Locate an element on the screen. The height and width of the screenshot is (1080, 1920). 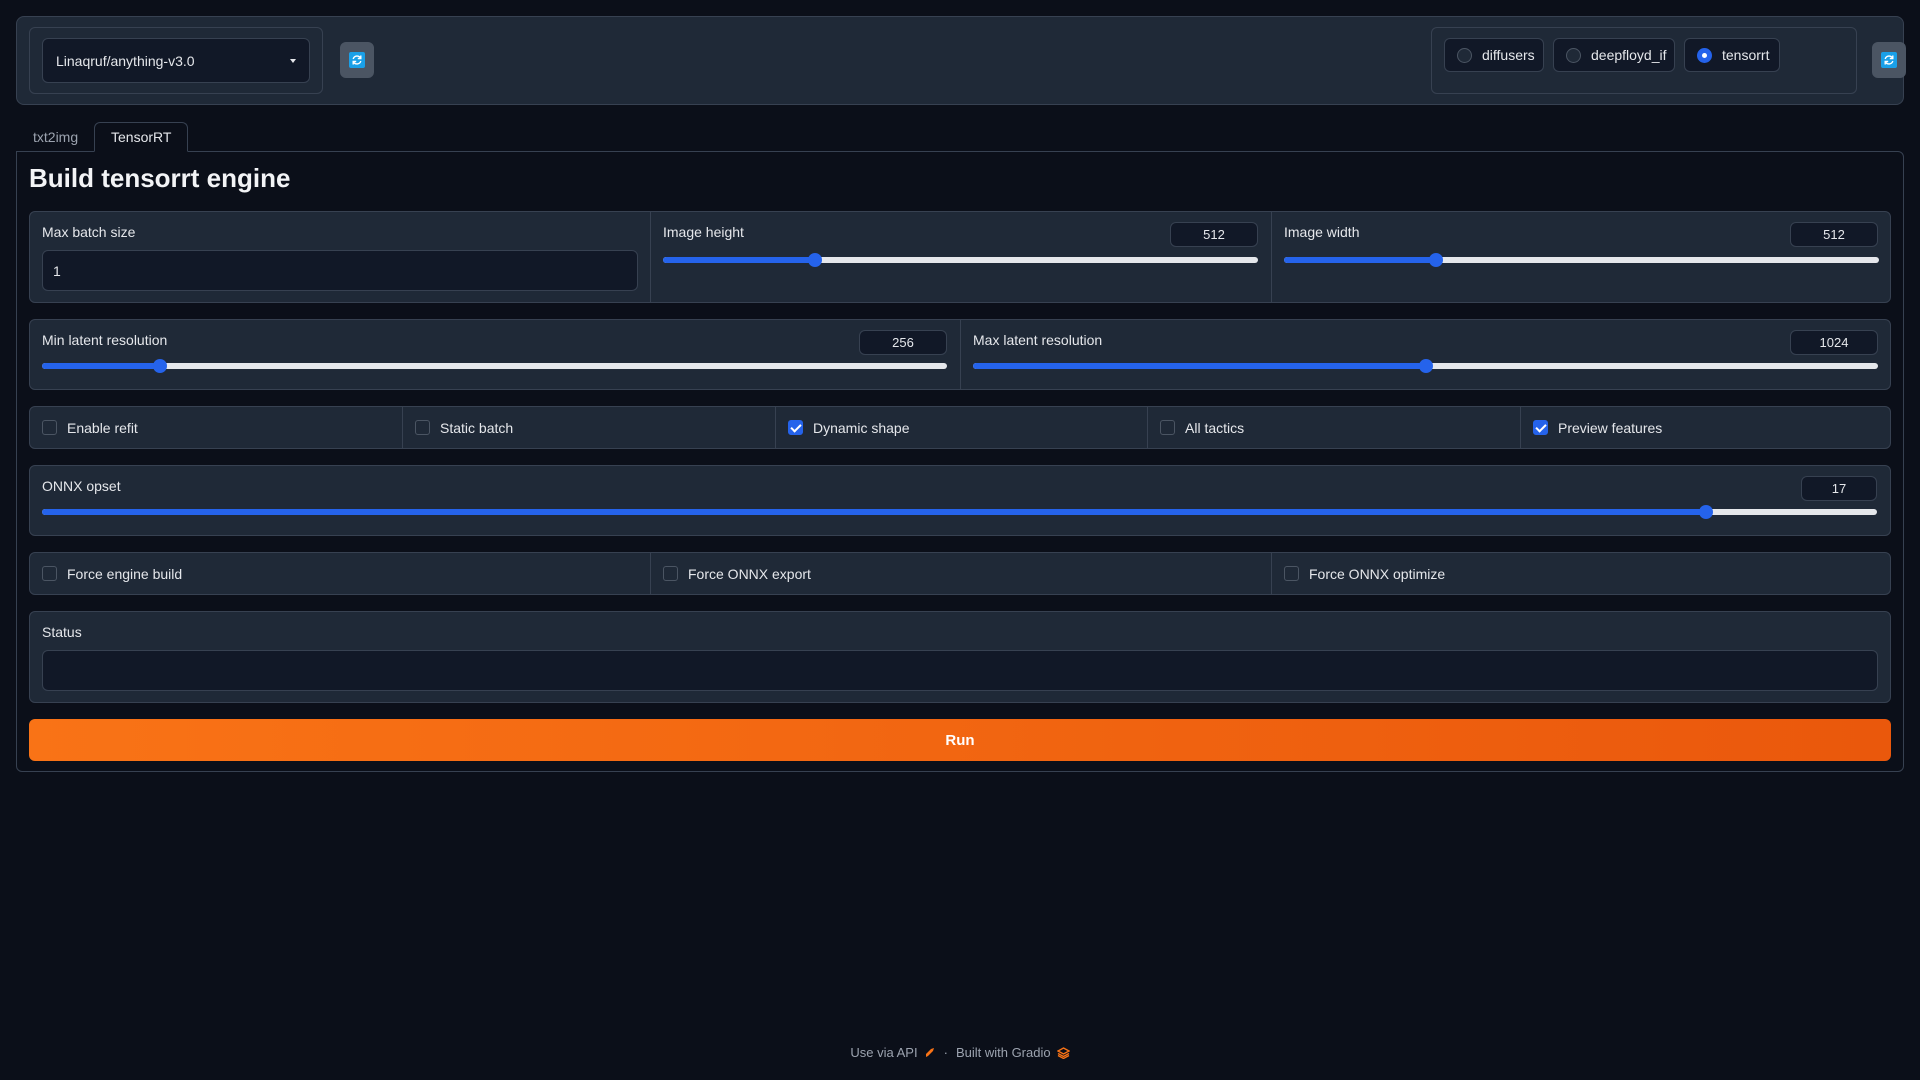
checkbox-force-onnx-export: Force ONNX export is located at coordinates (960, 573).